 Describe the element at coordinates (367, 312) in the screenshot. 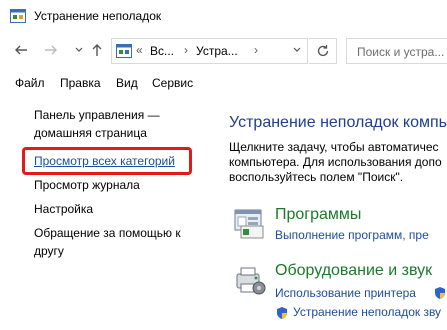

I see `link-troubleshoot-sound: Устранение неполадок зву` at that location.